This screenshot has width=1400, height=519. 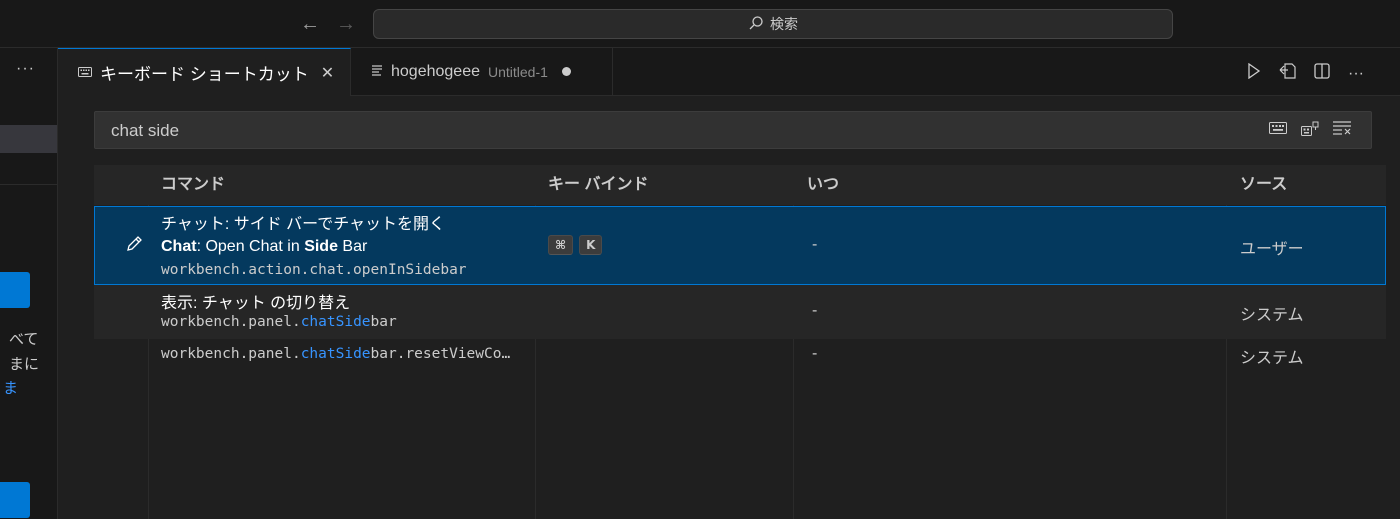 What do you see at coordinates (823, 185) in the screenshot?
I see `column-header-when: いつ` at bounding box center [823, 185].